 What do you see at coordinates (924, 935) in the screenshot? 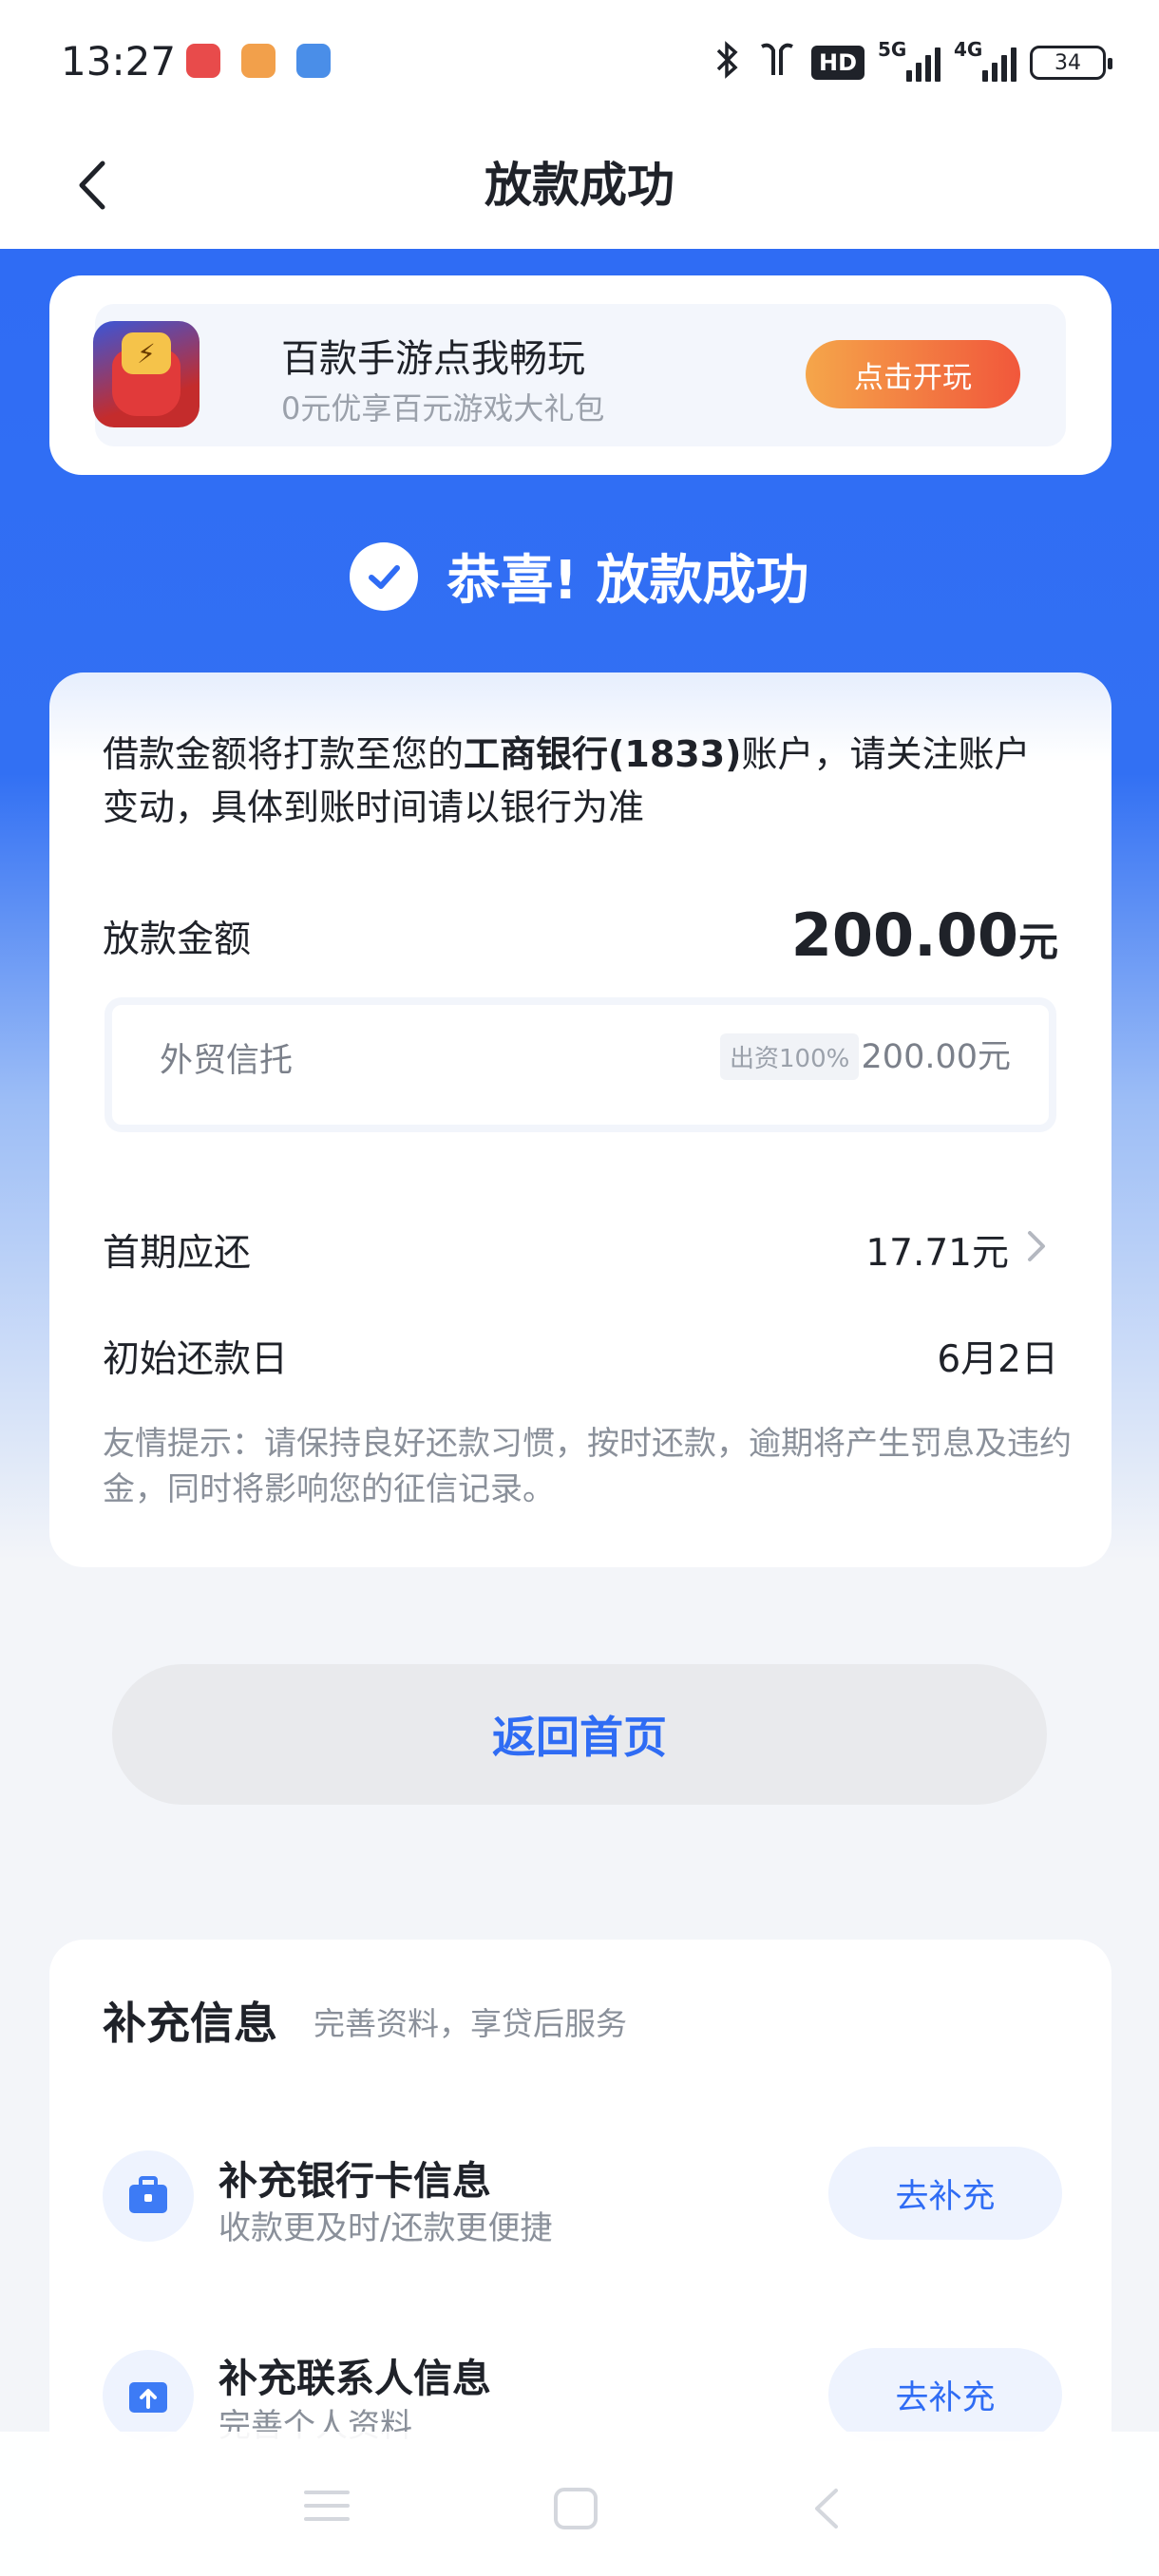
I see `loan-amount: 200.00元` at bounding box center [924, 935].